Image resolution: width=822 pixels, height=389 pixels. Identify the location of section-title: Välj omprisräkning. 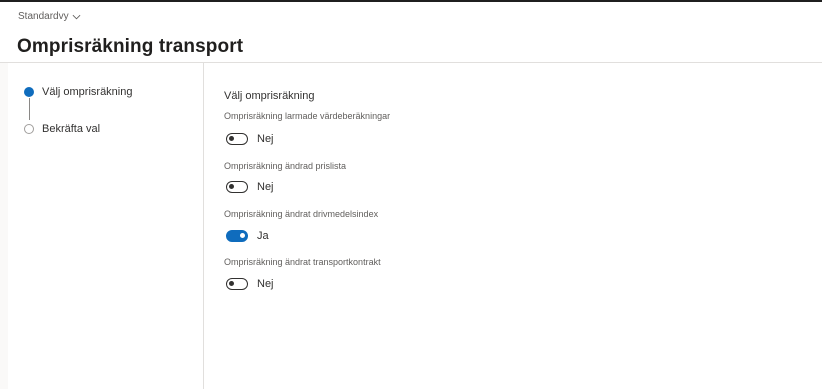
(269, 96).